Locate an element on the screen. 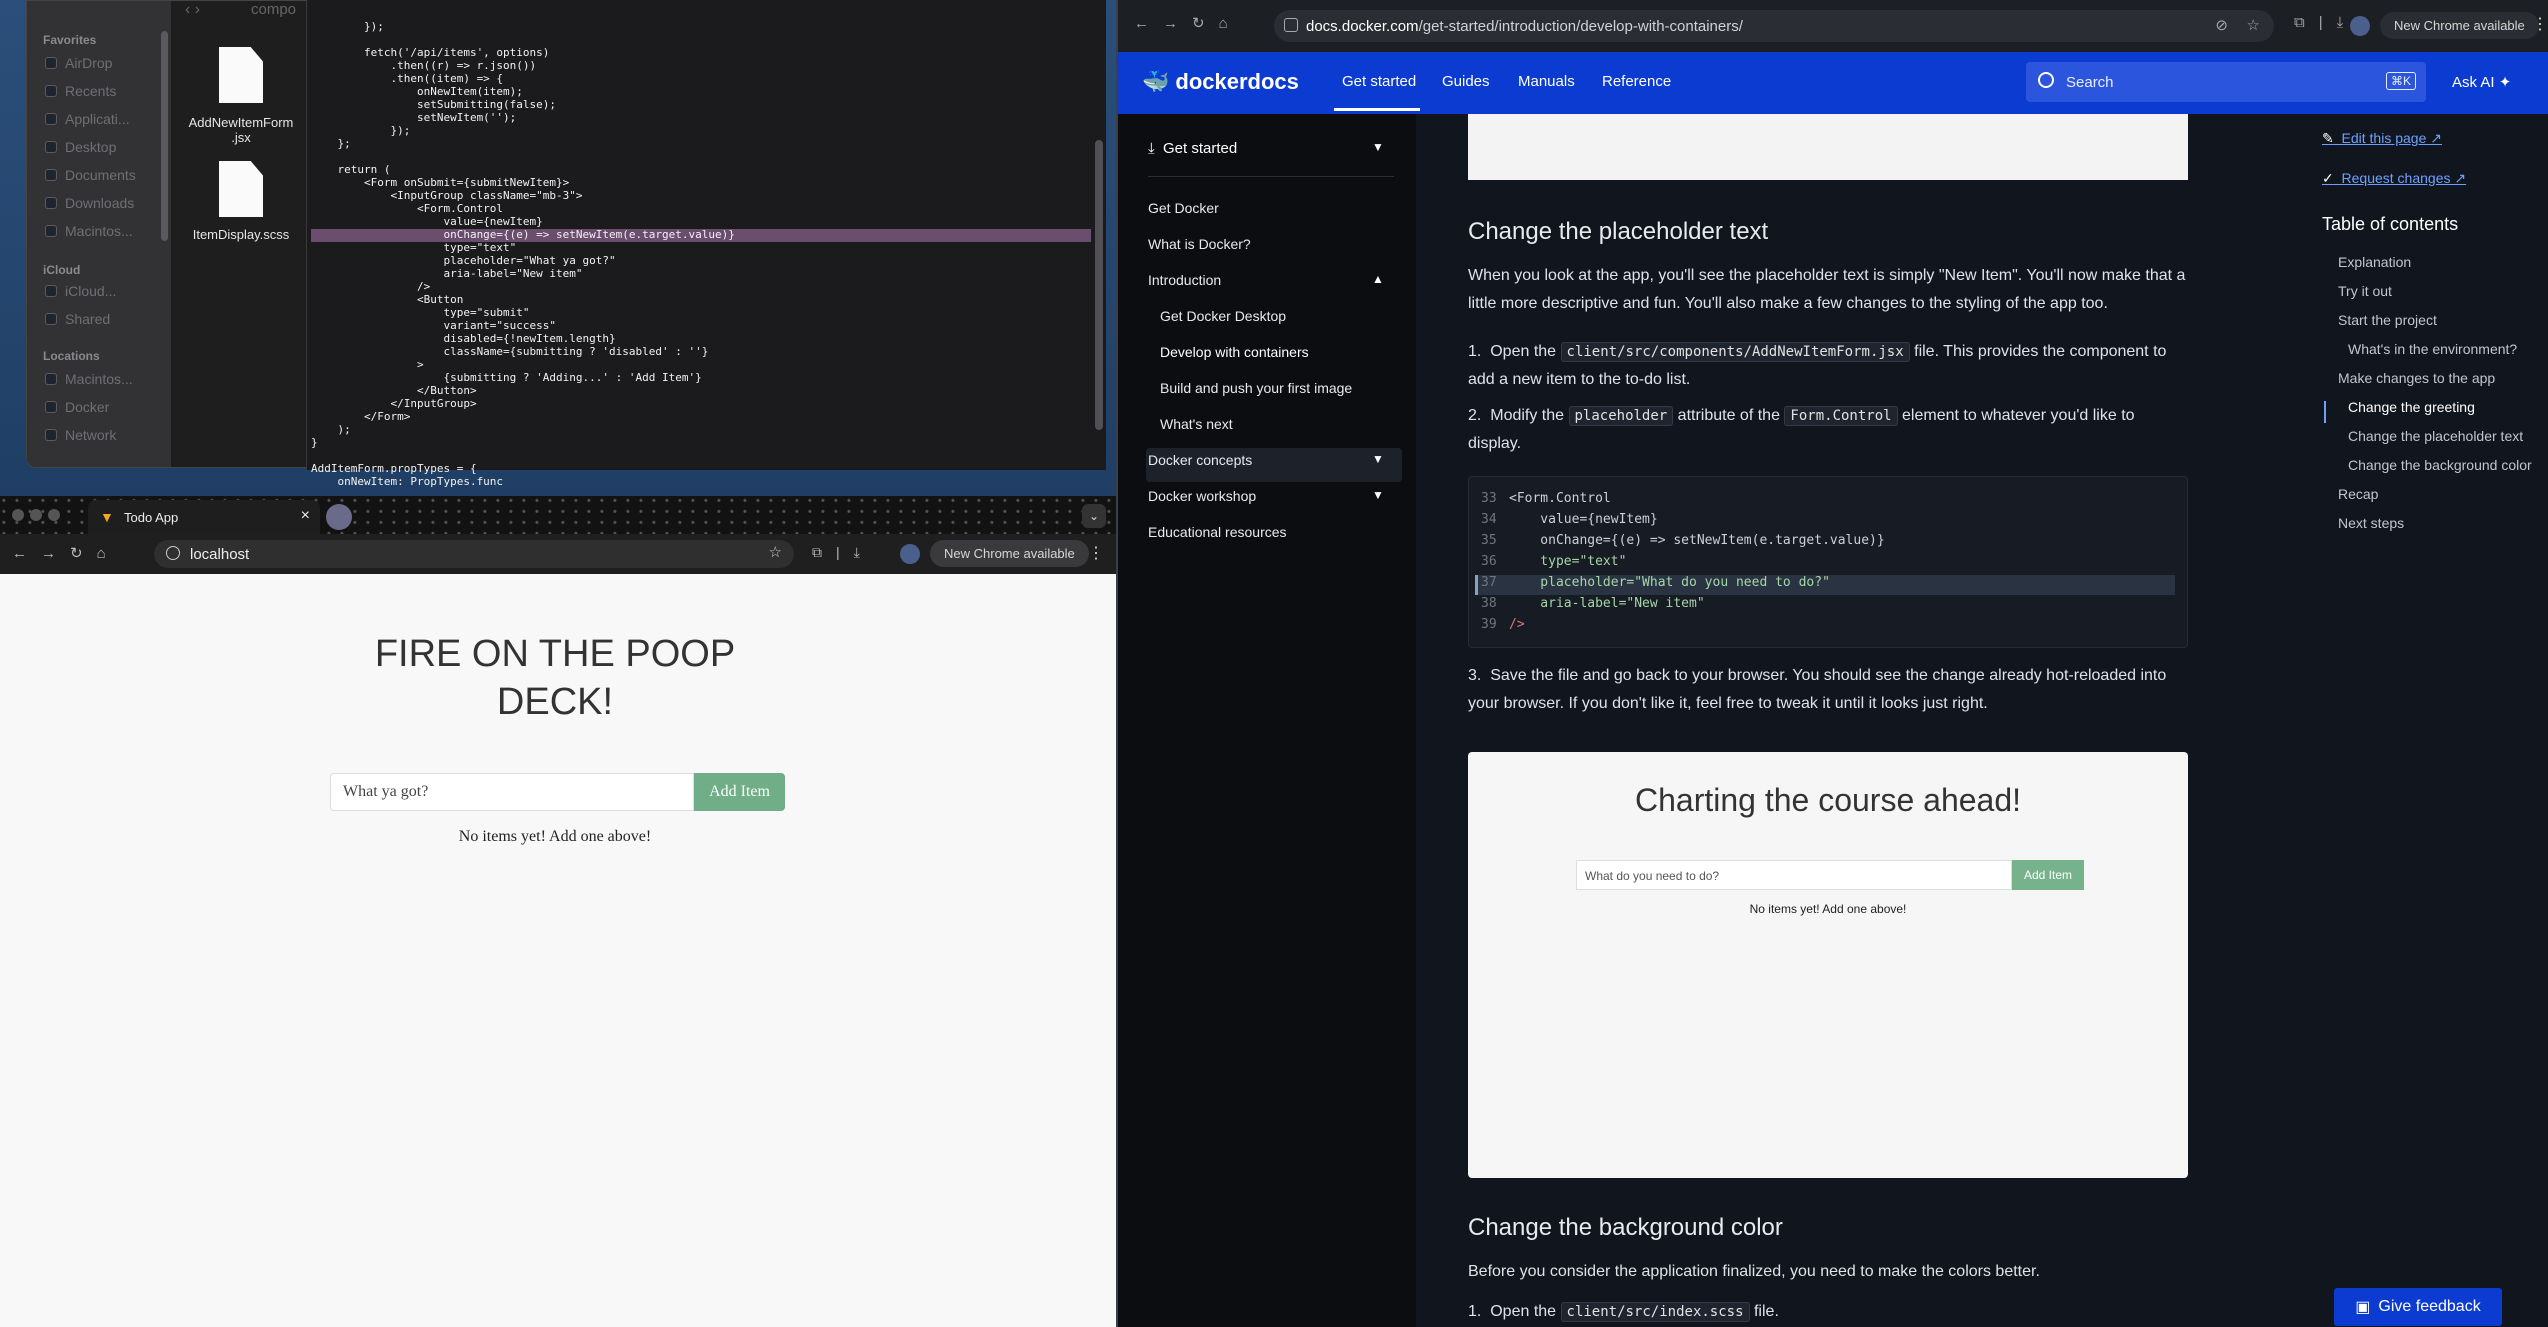 The image size is (2548, 1327). download-icon is located at coordinates (51, 203).